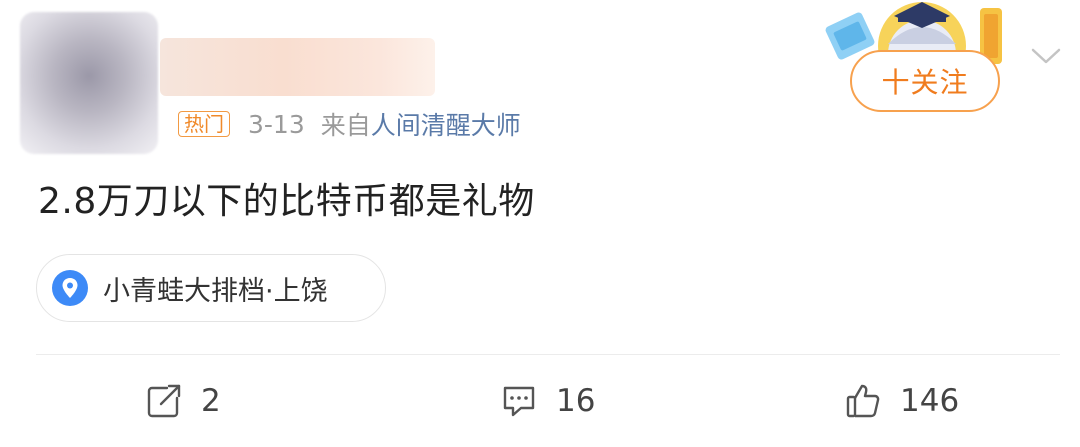 The image size is (1080, 447). What do you see at coordinates (204, 124) in the screenshot?
I see `hot-badge: 热门` at bounding box center [204, 124].